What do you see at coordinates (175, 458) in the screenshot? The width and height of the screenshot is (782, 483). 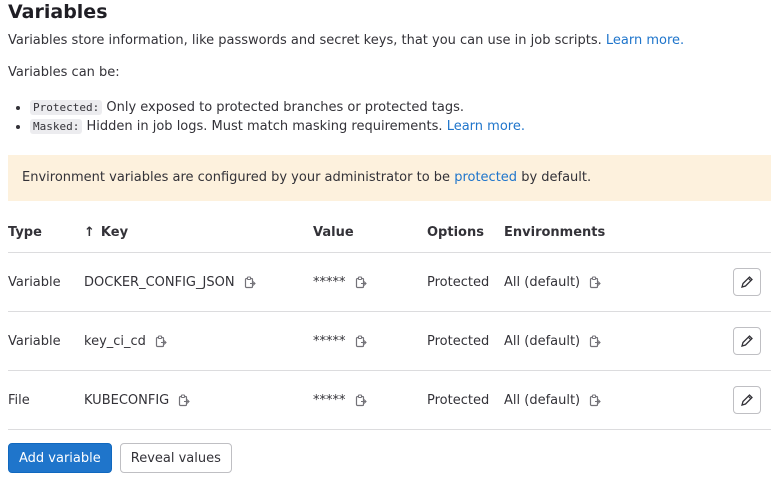 I see `reveal-values-button: Reveal values` at bounding box center [175, 458].